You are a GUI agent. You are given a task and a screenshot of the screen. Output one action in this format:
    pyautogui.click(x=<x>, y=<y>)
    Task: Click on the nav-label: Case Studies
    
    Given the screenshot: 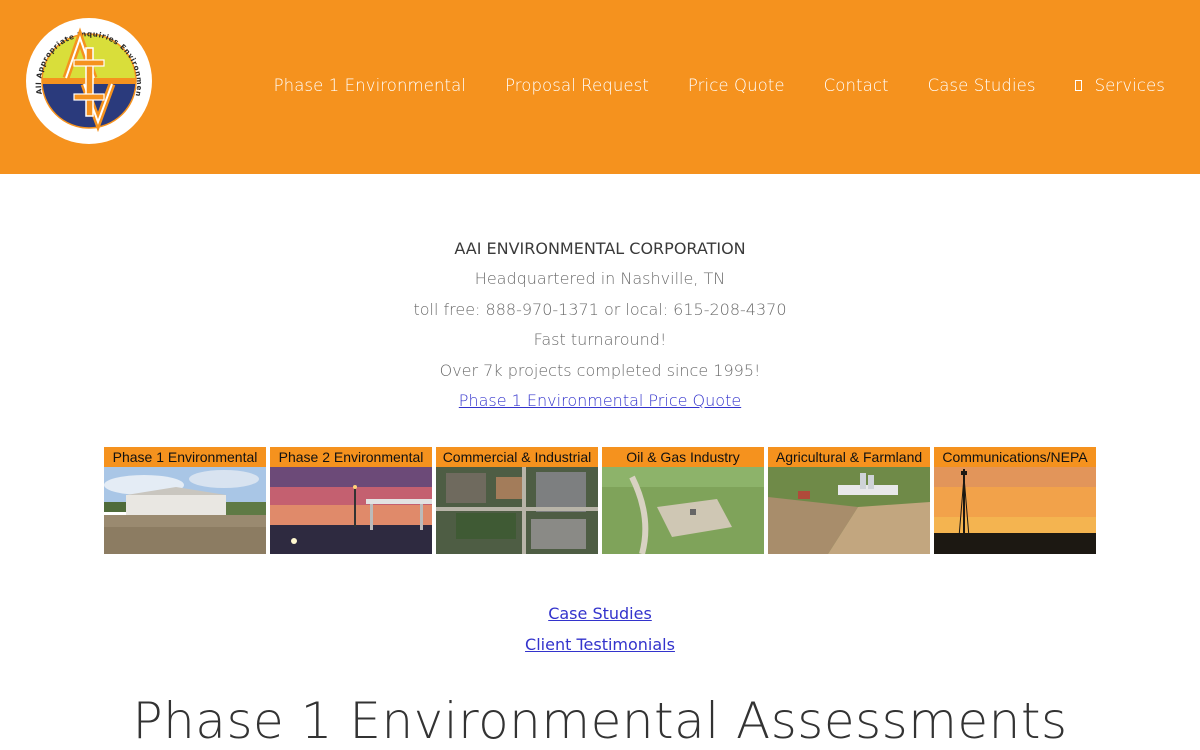 What is the action you would take?
    pyautogui.click(x=981, y=85)
    